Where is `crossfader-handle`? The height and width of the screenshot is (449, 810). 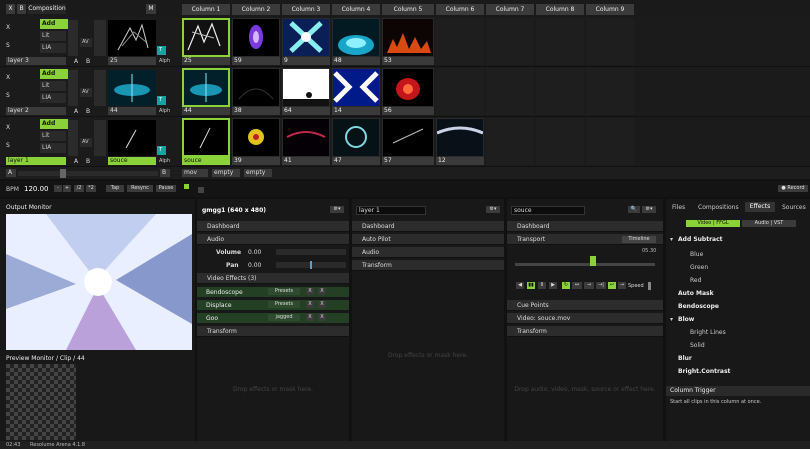 crossfader-handle is located at coordinates (63, 173).